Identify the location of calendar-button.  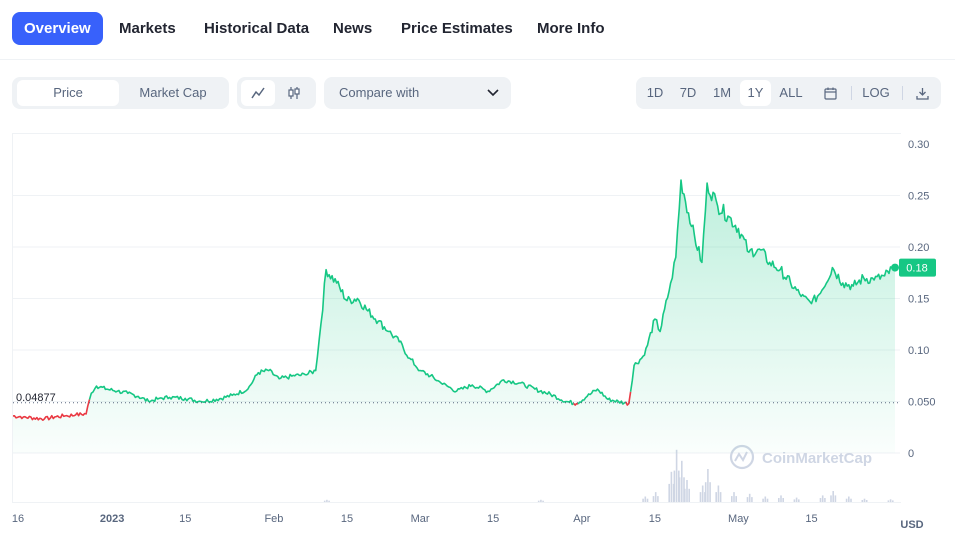
(830, 93).